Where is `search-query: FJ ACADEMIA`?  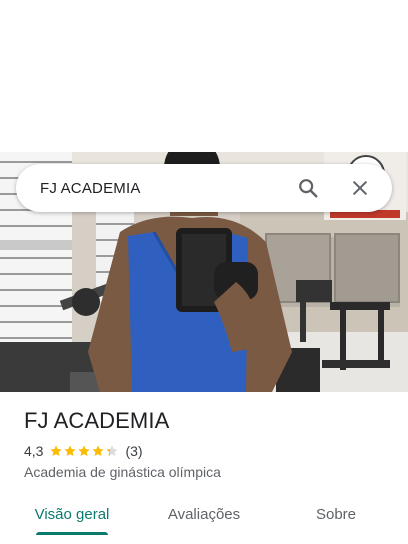 search-query: FJ ACADEMIA is located at coordinates (165, 188).